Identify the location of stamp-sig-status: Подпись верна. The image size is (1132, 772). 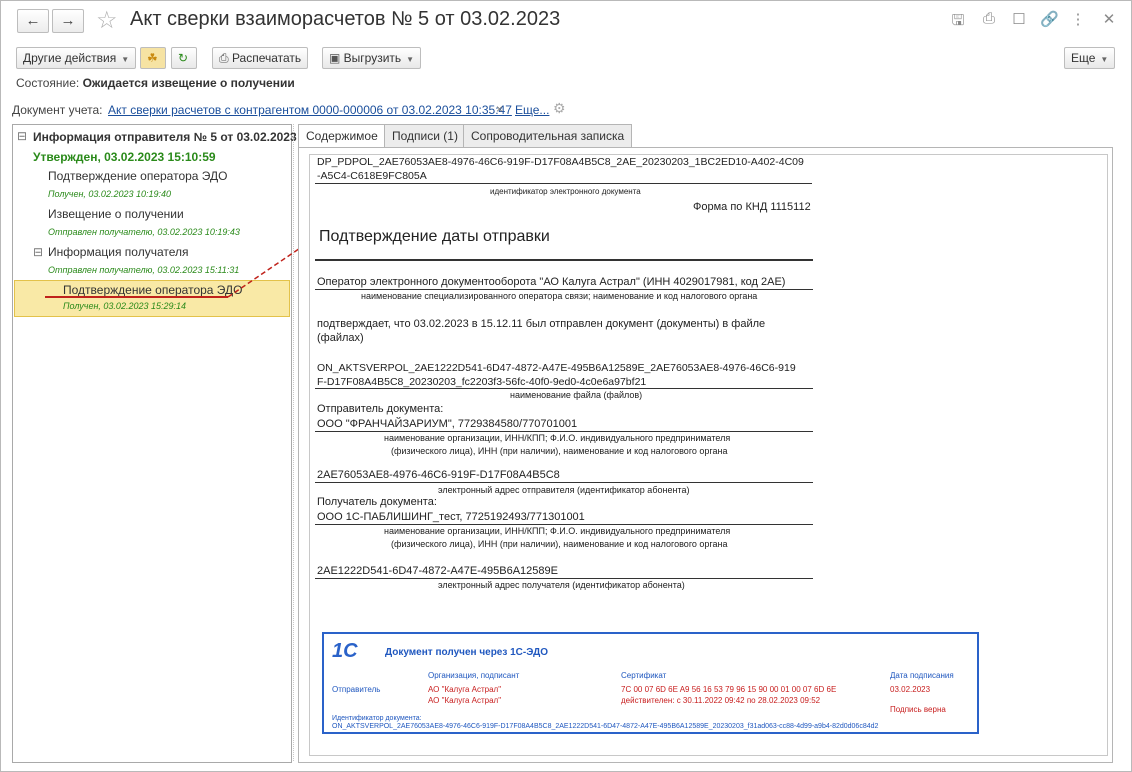
(918, 709).